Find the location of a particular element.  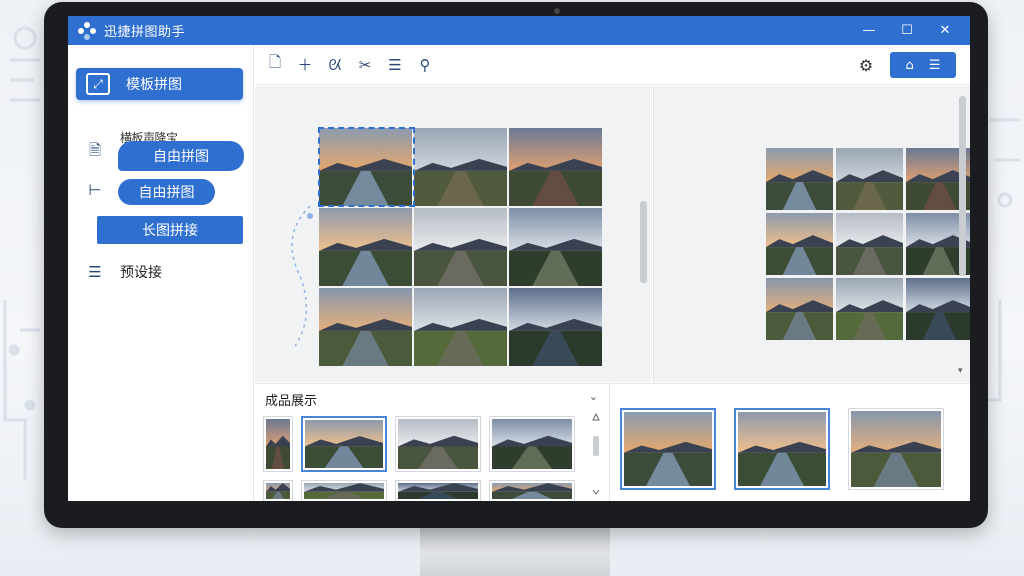

result-panel is located at coordinates (789, 442).